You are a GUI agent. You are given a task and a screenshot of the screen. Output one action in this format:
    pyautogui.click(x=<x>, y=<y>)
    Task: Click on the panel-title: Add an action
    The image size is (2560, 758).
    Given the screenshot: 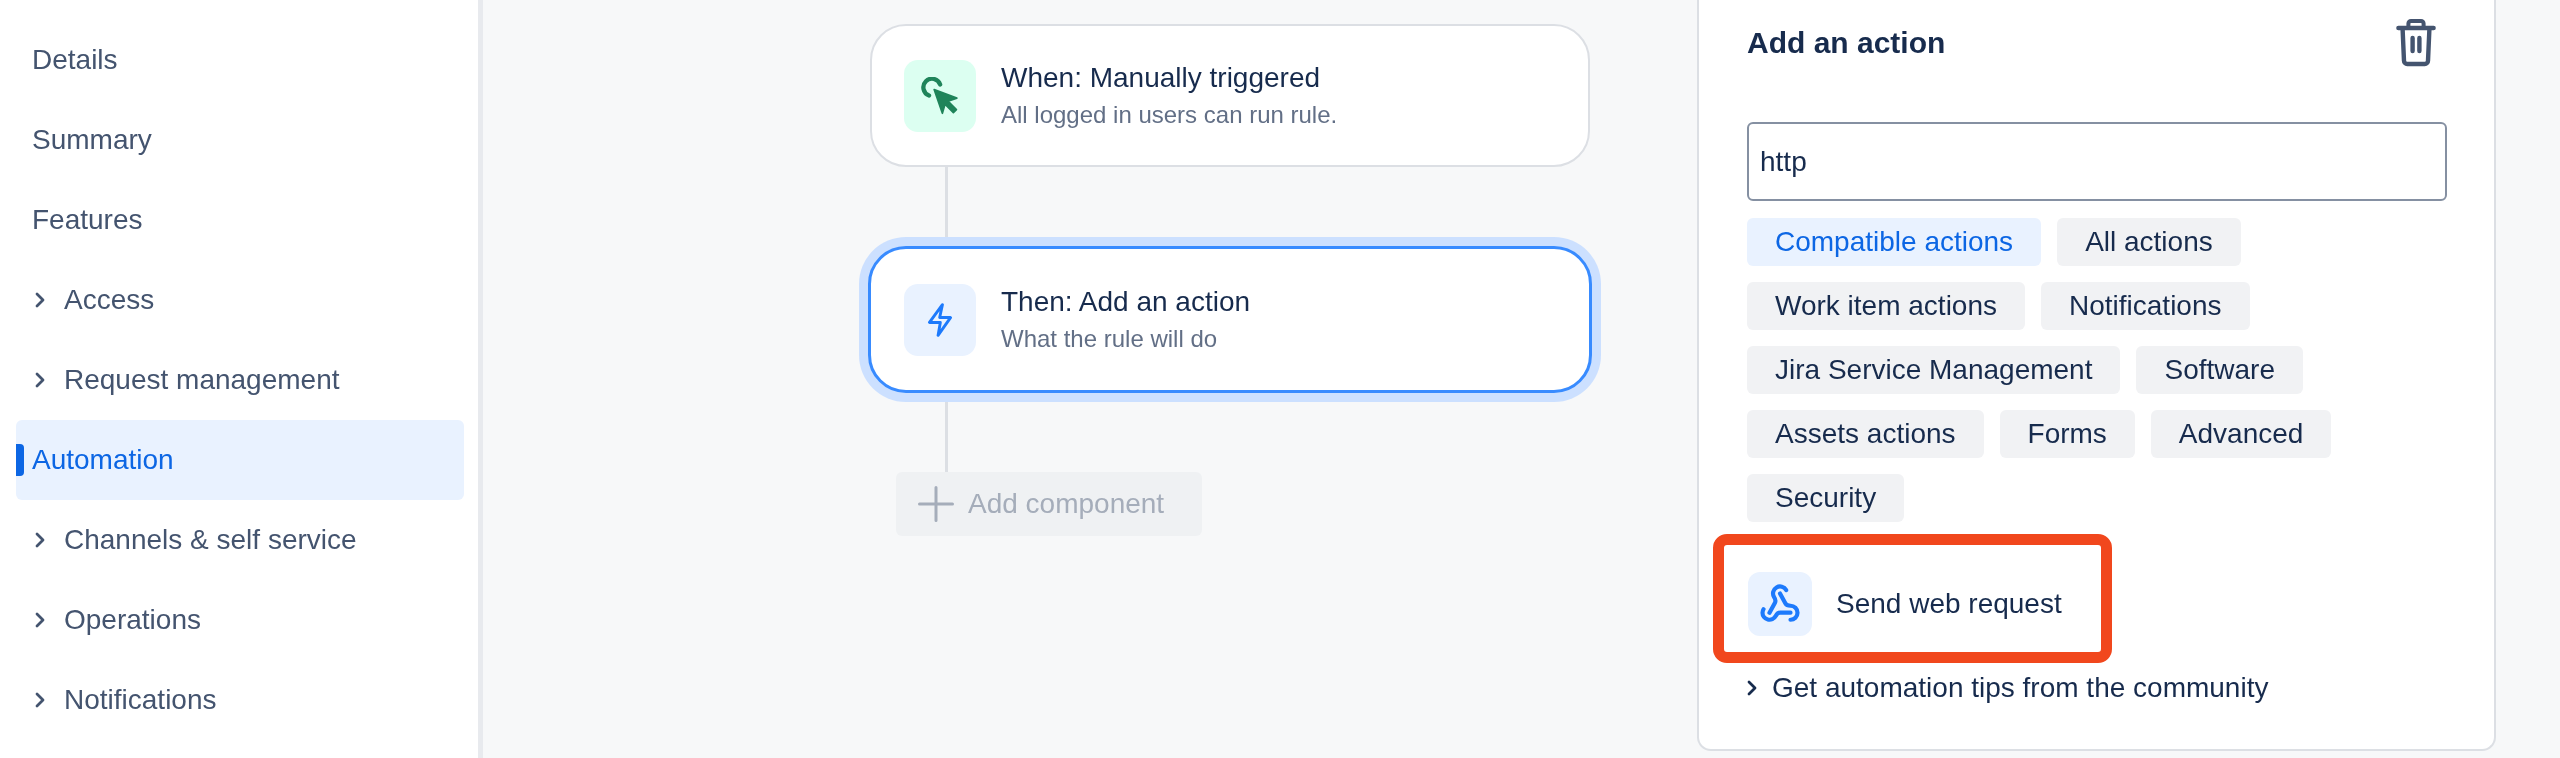 What is the action you would take?
    pyautogui.click(x=1846, y=43)
    